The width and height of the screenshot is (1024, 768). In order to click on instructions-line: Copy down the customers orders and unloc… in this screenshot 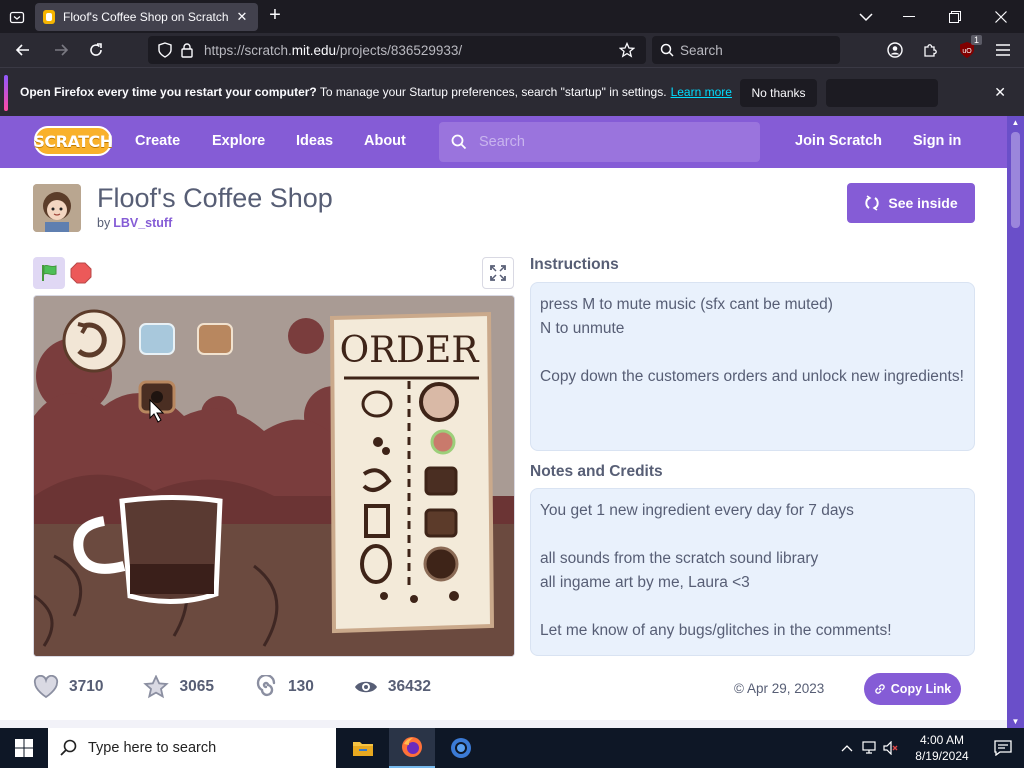, I will do `click(752, 376)`.